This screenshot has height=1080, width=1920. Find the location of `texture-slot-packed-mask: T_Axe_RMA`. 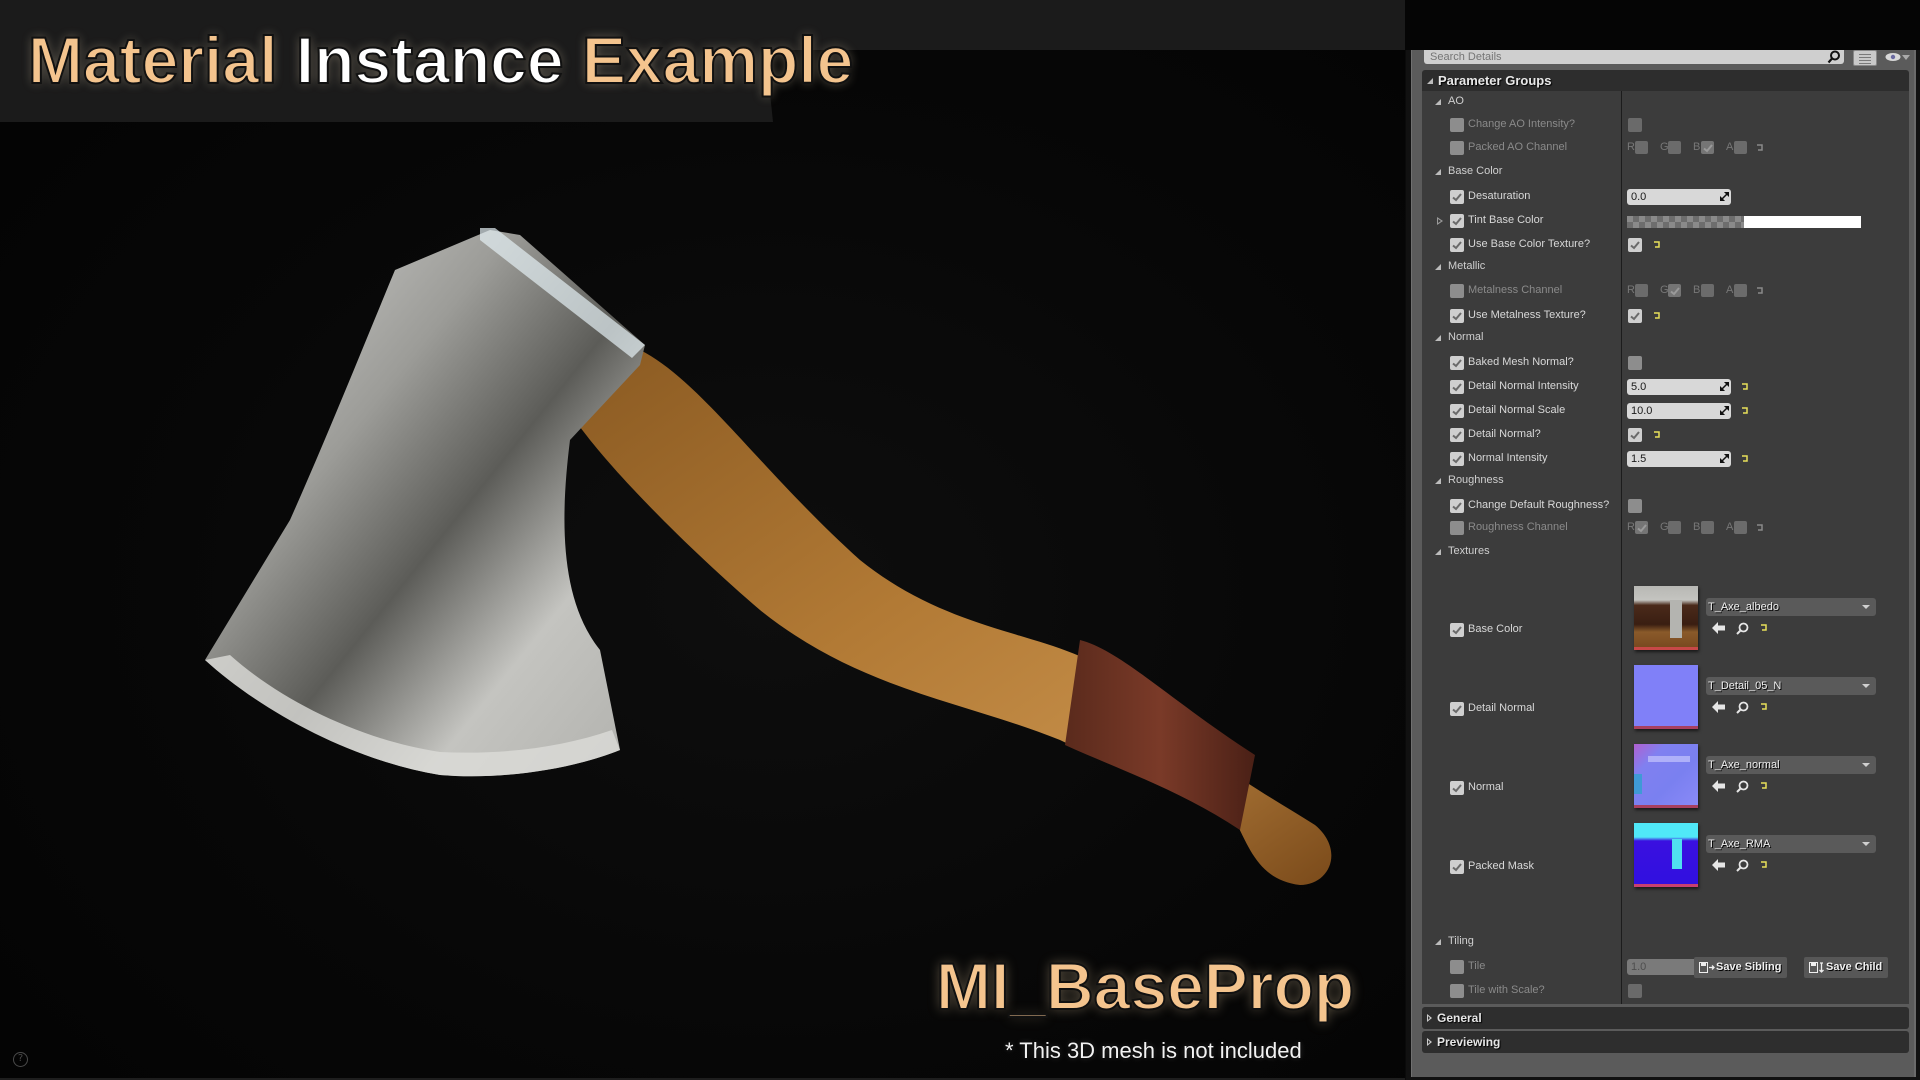

texture-slot-packed-mask: T_Axe_RMA is located at coordinates (1767, 862).